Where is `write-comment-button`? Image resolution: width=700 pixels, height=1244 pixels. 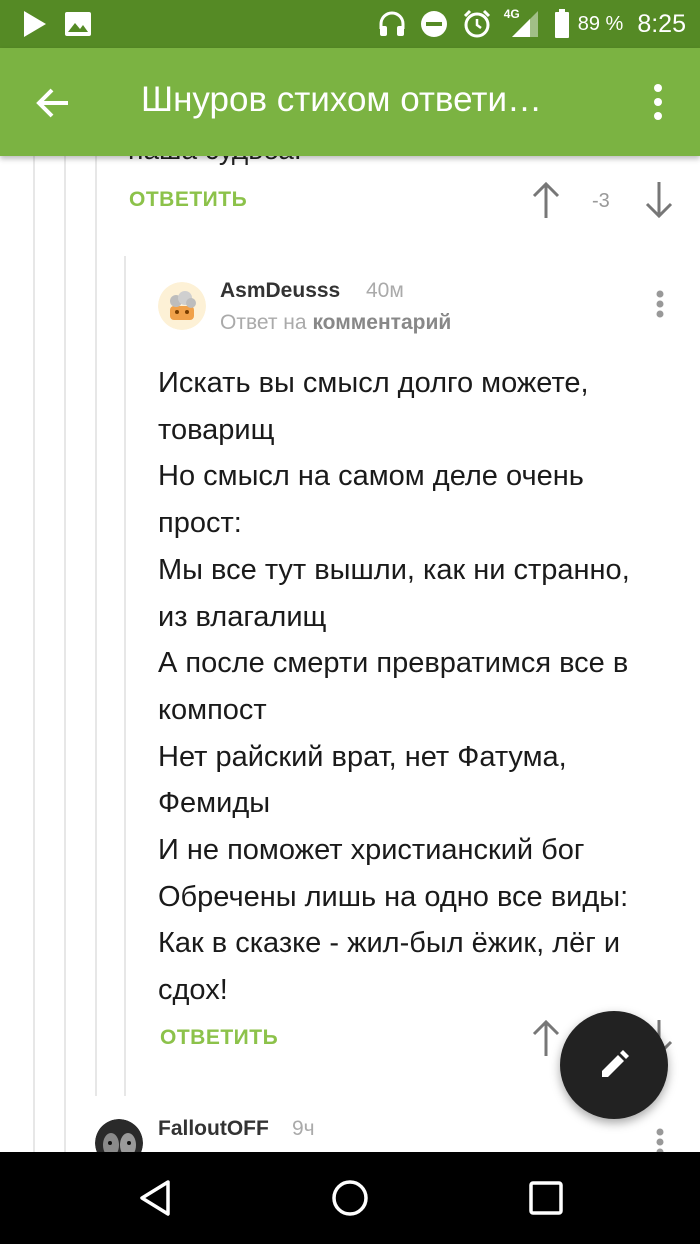
write-comment-button is located at coordinates (614, 1065).